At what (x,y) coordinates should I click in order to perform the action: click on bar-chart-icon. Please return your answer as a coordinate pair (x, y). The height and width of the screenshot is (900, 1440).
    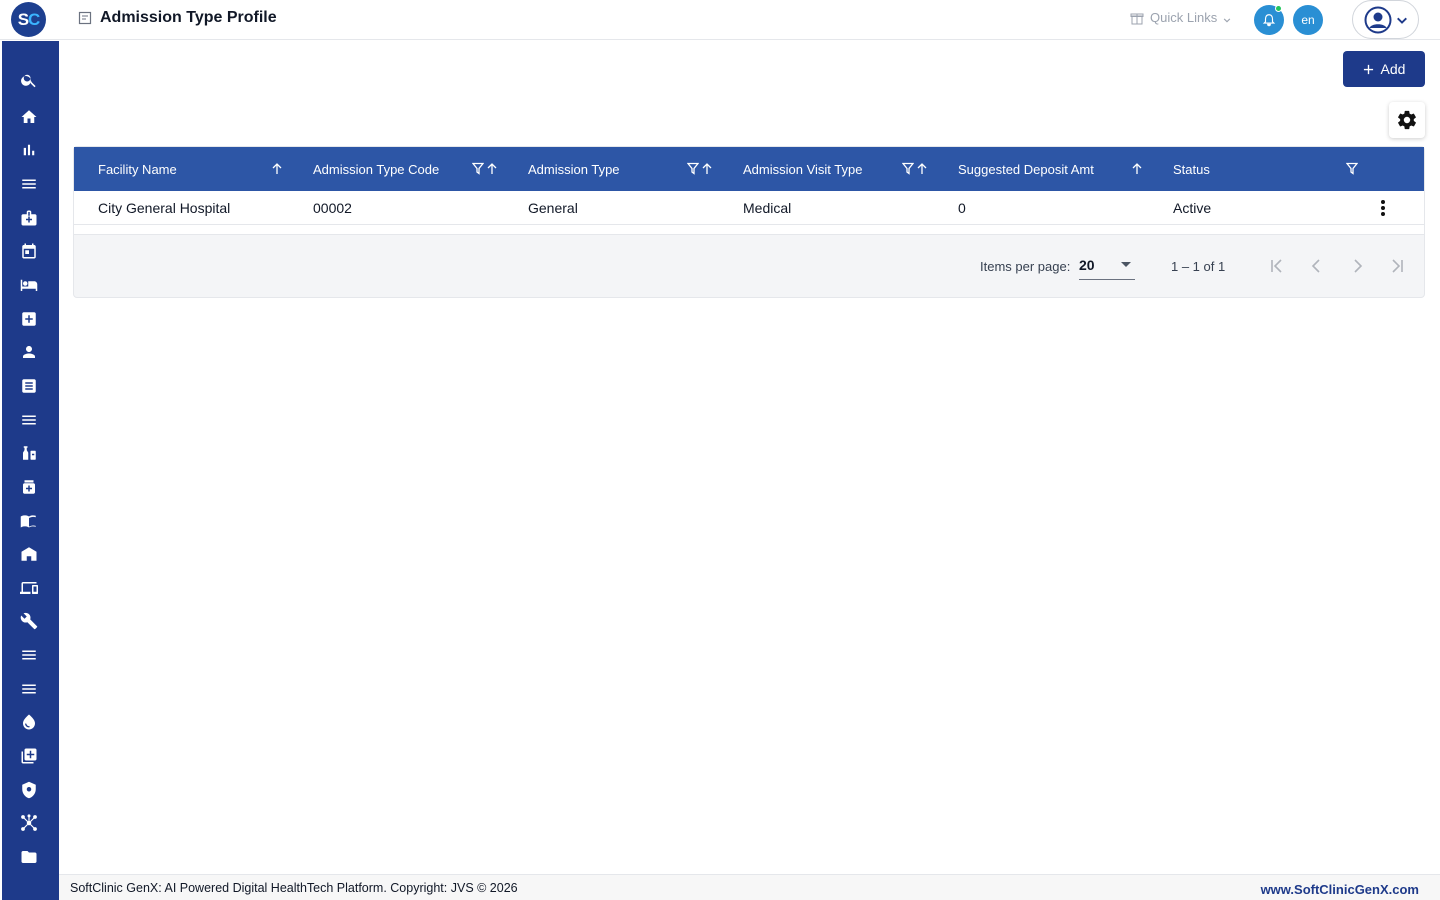
    Looking at the image, I should click on (29, 150).